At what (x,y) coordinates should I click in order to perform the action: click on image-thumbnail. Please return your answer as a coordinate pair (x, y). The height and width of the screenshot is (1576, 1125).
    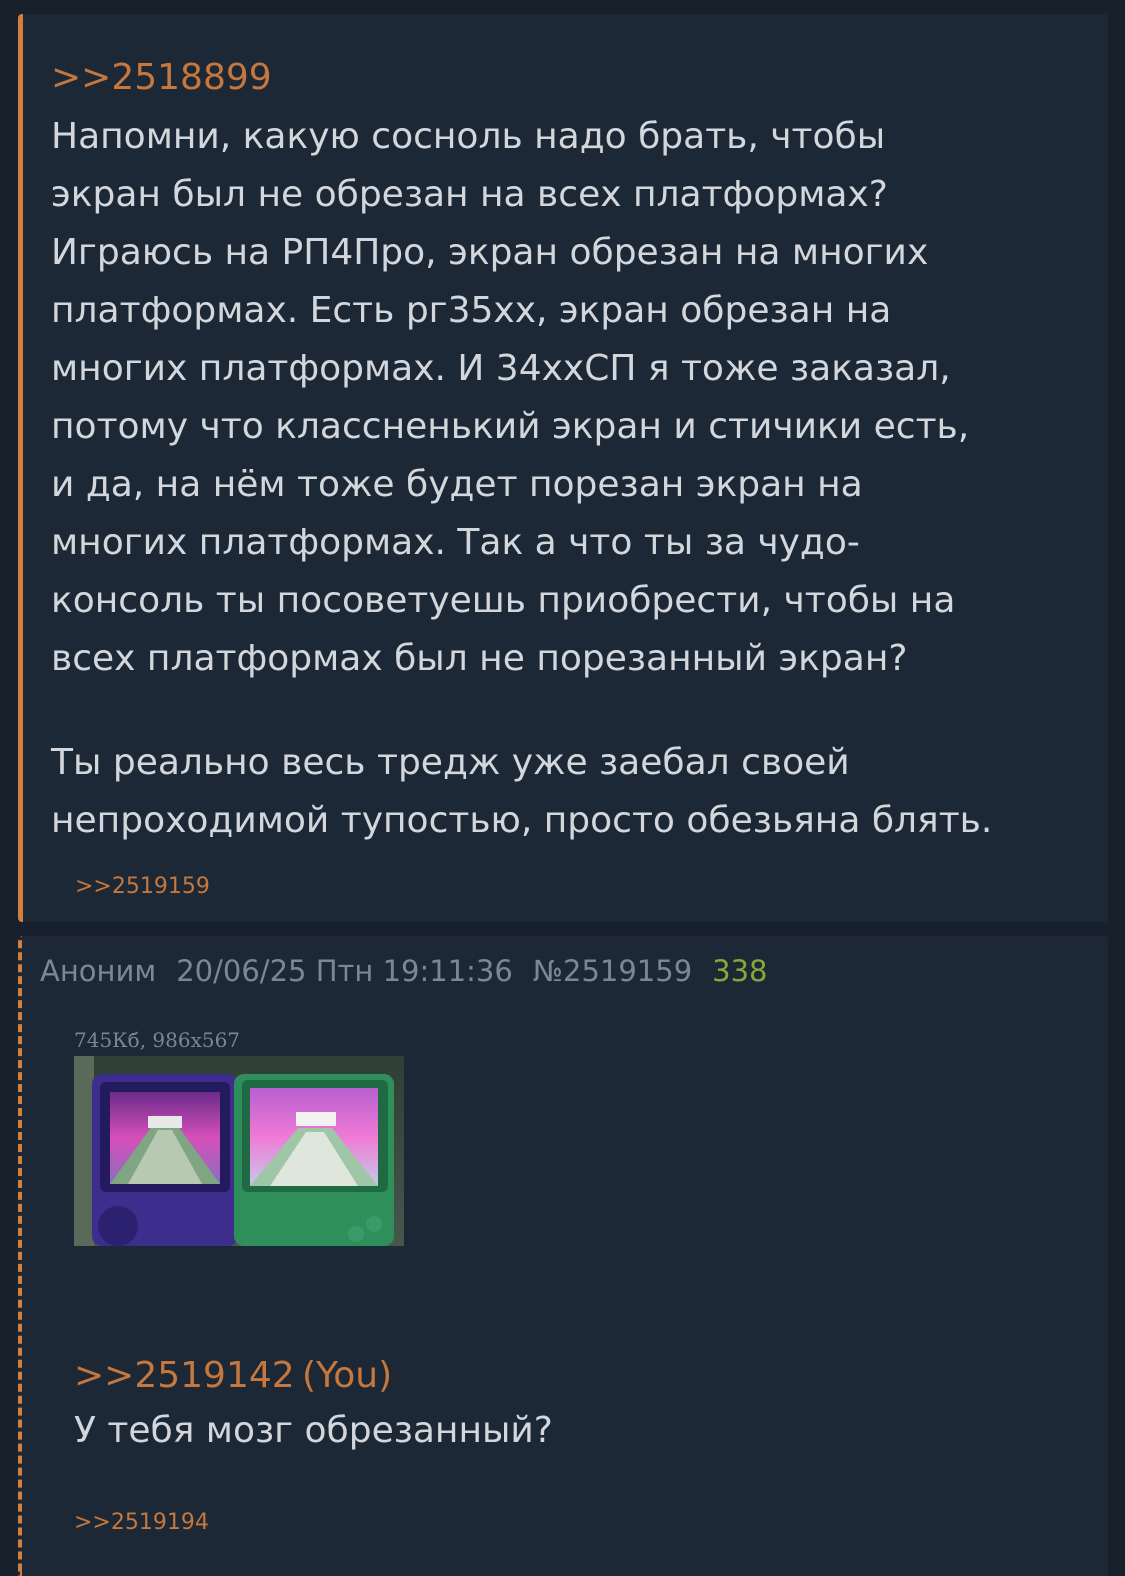
    Looking at the image, I should click on (239, 1151).